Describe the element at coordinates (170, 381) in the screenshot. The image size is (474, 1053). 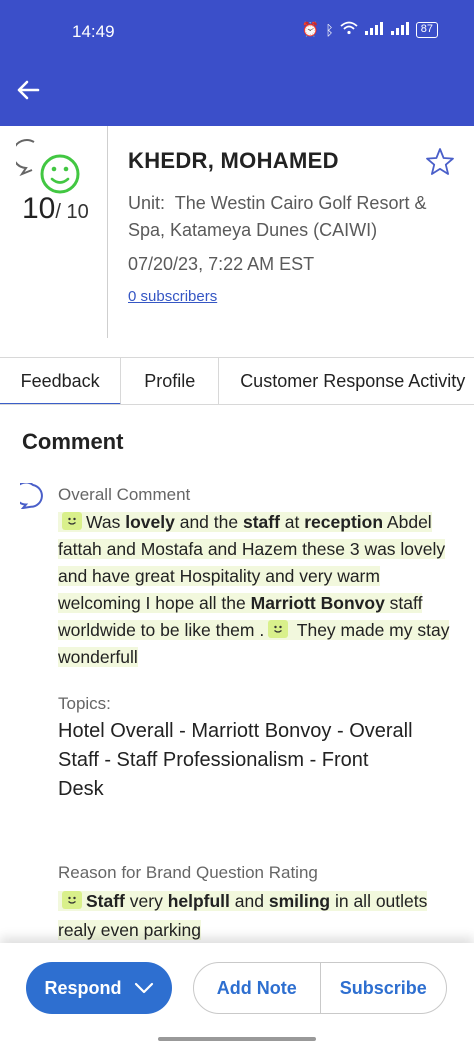
I see `tab-profile: Profile` at that location.